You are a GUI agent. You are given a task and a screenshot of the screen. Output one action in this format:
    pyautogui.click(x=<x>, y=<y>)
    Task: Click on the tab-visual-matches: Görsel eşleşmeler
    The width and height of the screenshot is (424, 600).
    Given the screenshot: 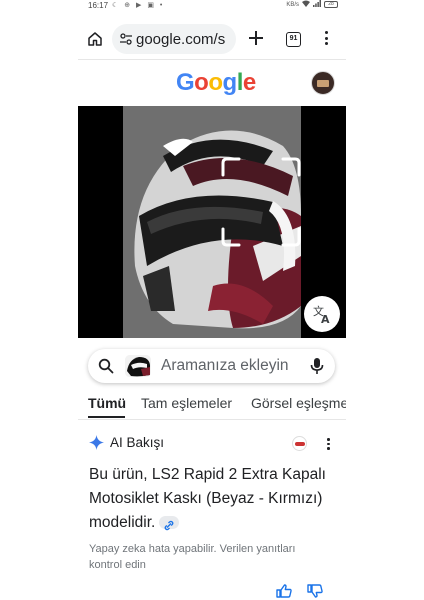 What is the action you would take?
    pyautogui.click(x=298, y=403)
    